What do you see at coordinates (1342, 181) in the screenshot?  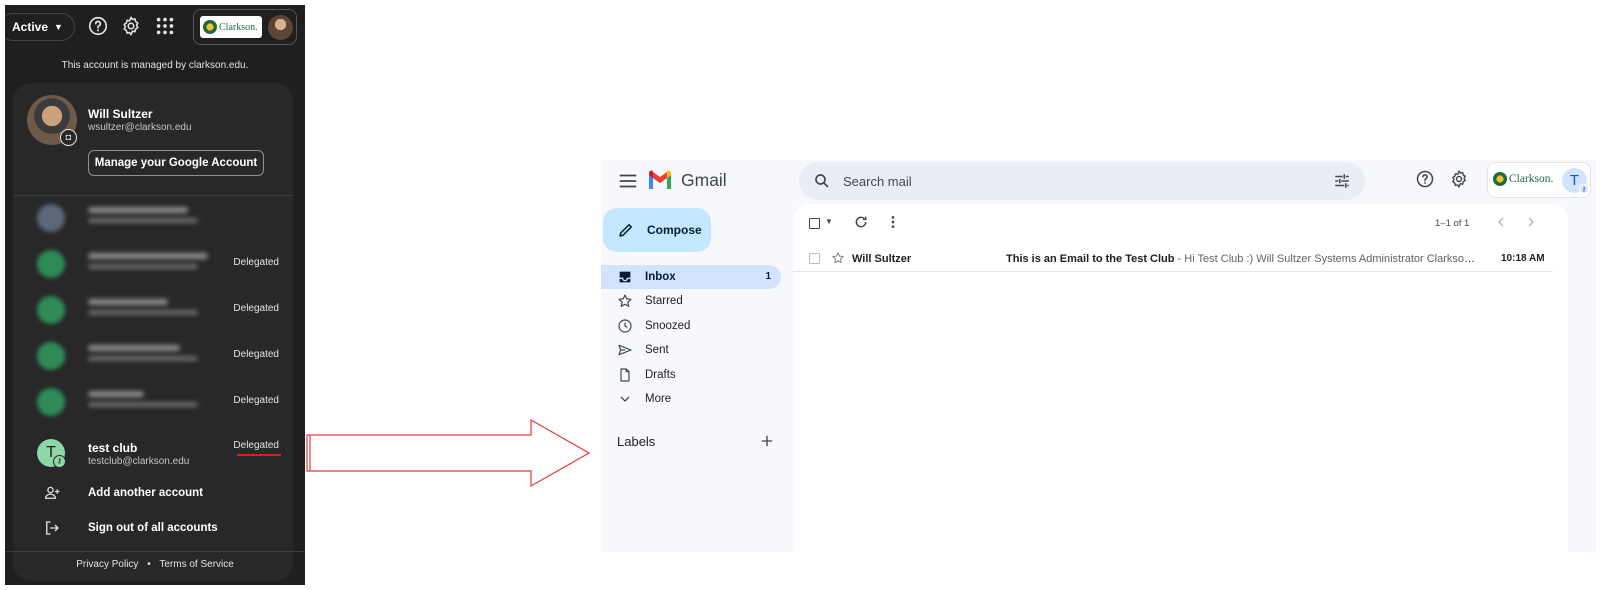 I see `search-options-icon` at bounding box center [1342, 181].